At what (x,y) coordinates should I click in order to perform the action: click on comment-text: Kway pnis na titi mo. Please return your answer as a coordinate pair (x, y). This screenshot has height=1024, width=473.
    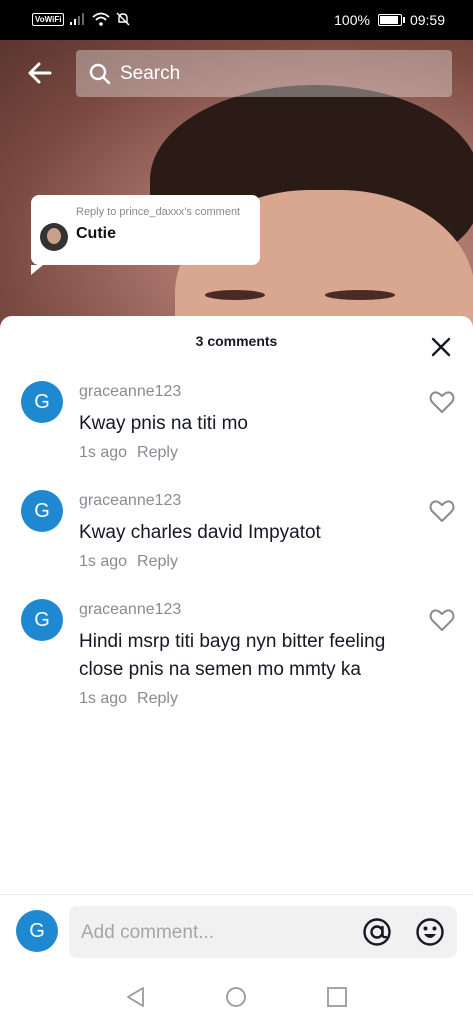
    Looking at the image, I should click on (163, 423).